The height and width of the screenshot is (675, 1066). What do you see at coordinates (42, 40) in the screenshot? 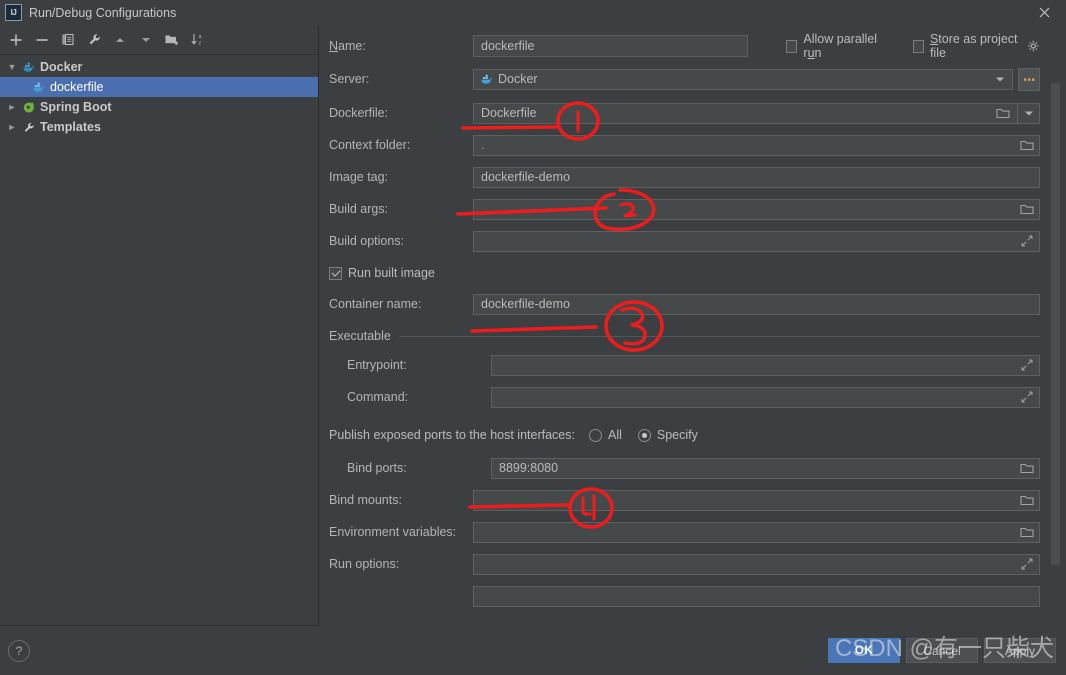
I see `remove-configuration-button` at bounding box center [42, 40].